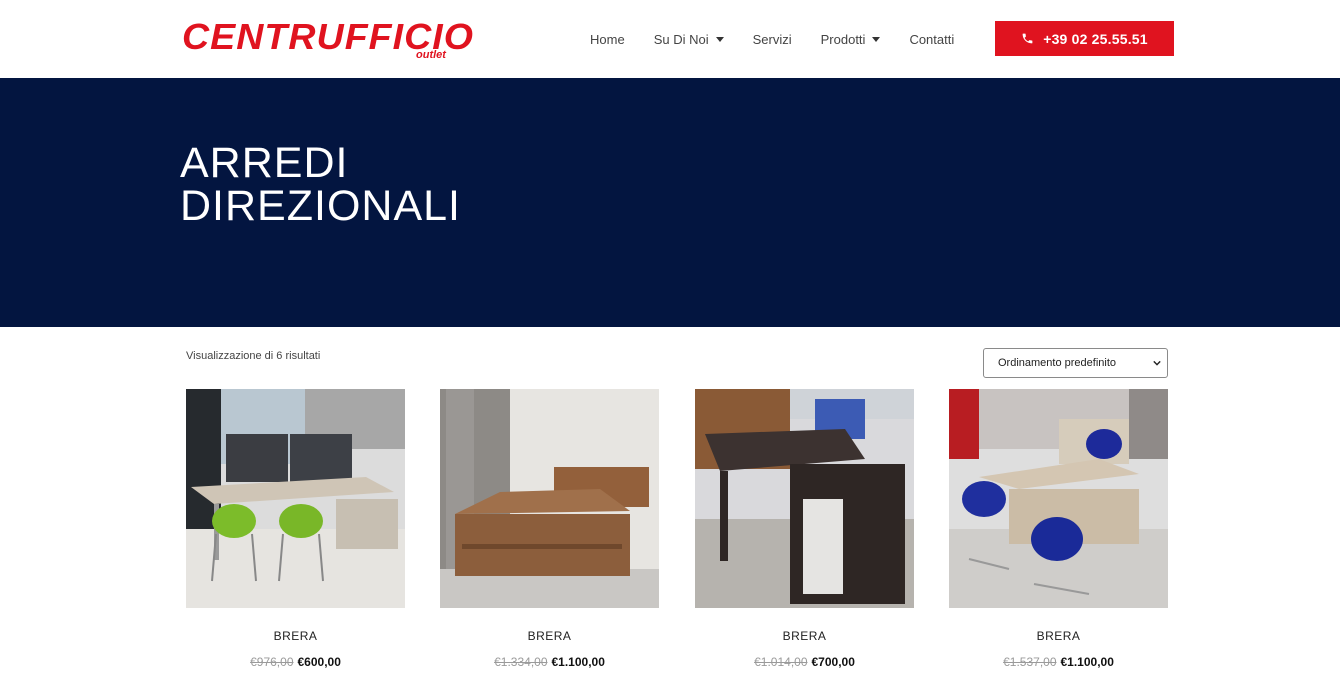 The width and height of the screenshot is (1340, 689). I want to click on product-card: BRERA €1.537,00 €1.100,00, so click(1058, 539).